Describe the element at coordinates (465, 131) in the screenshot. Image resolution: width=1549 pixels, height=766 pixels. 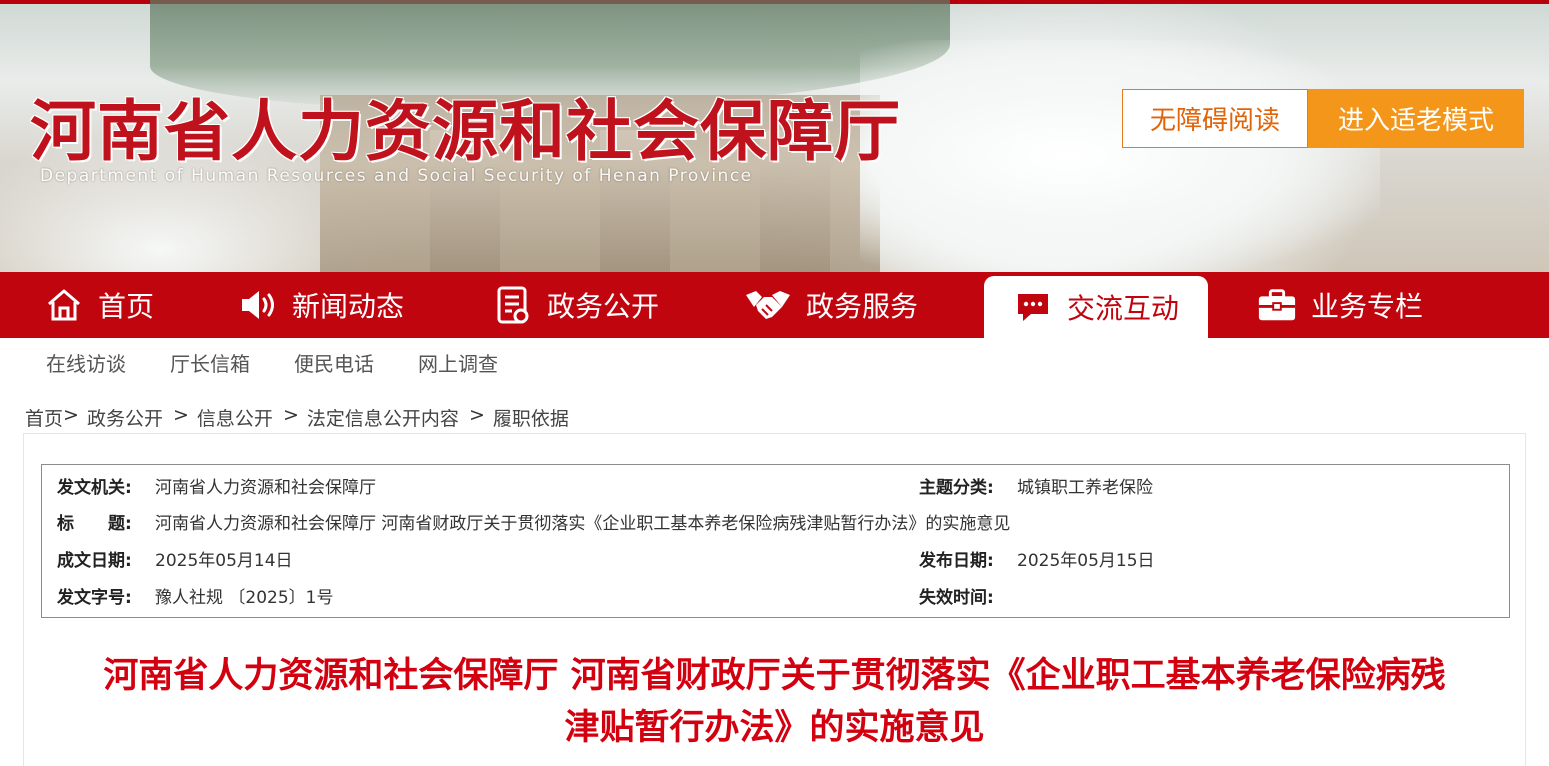
I see `site-title: 河南省人力资源和社会保障厅` at that location.